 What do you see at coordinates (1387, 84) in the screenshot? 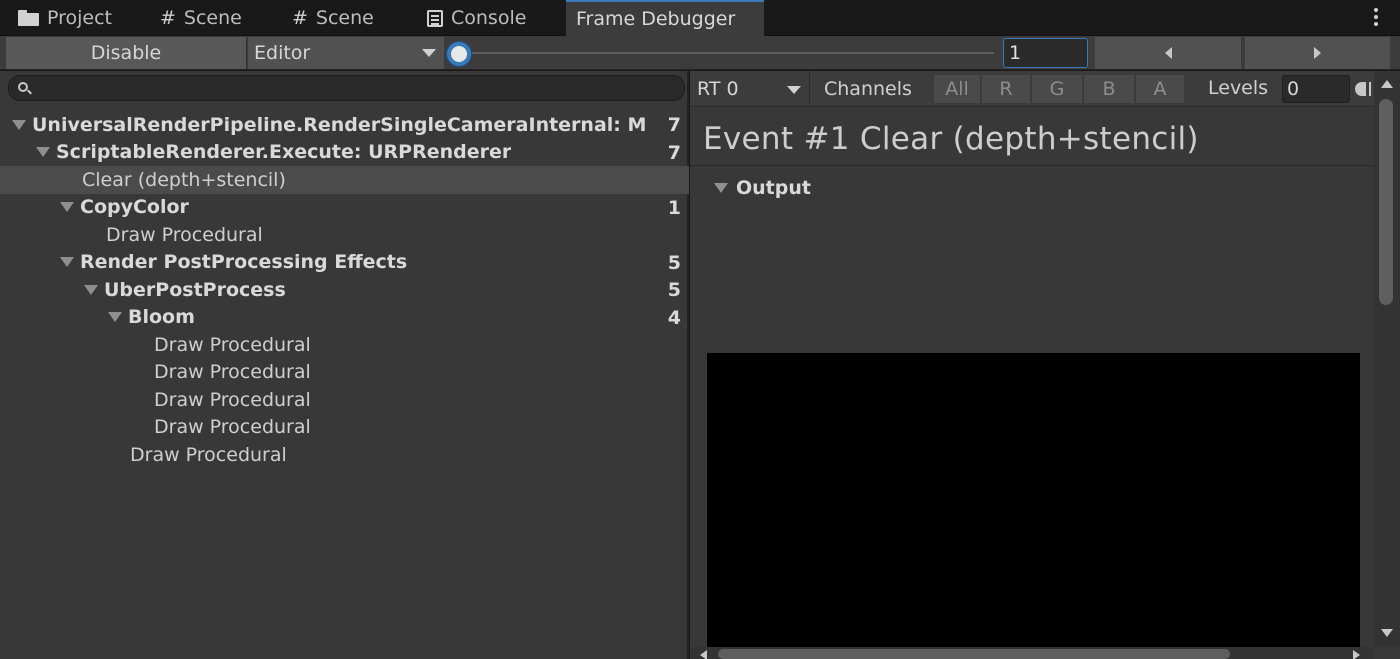
I see `scroll-up-icon` at bounding box center [1387, 84].